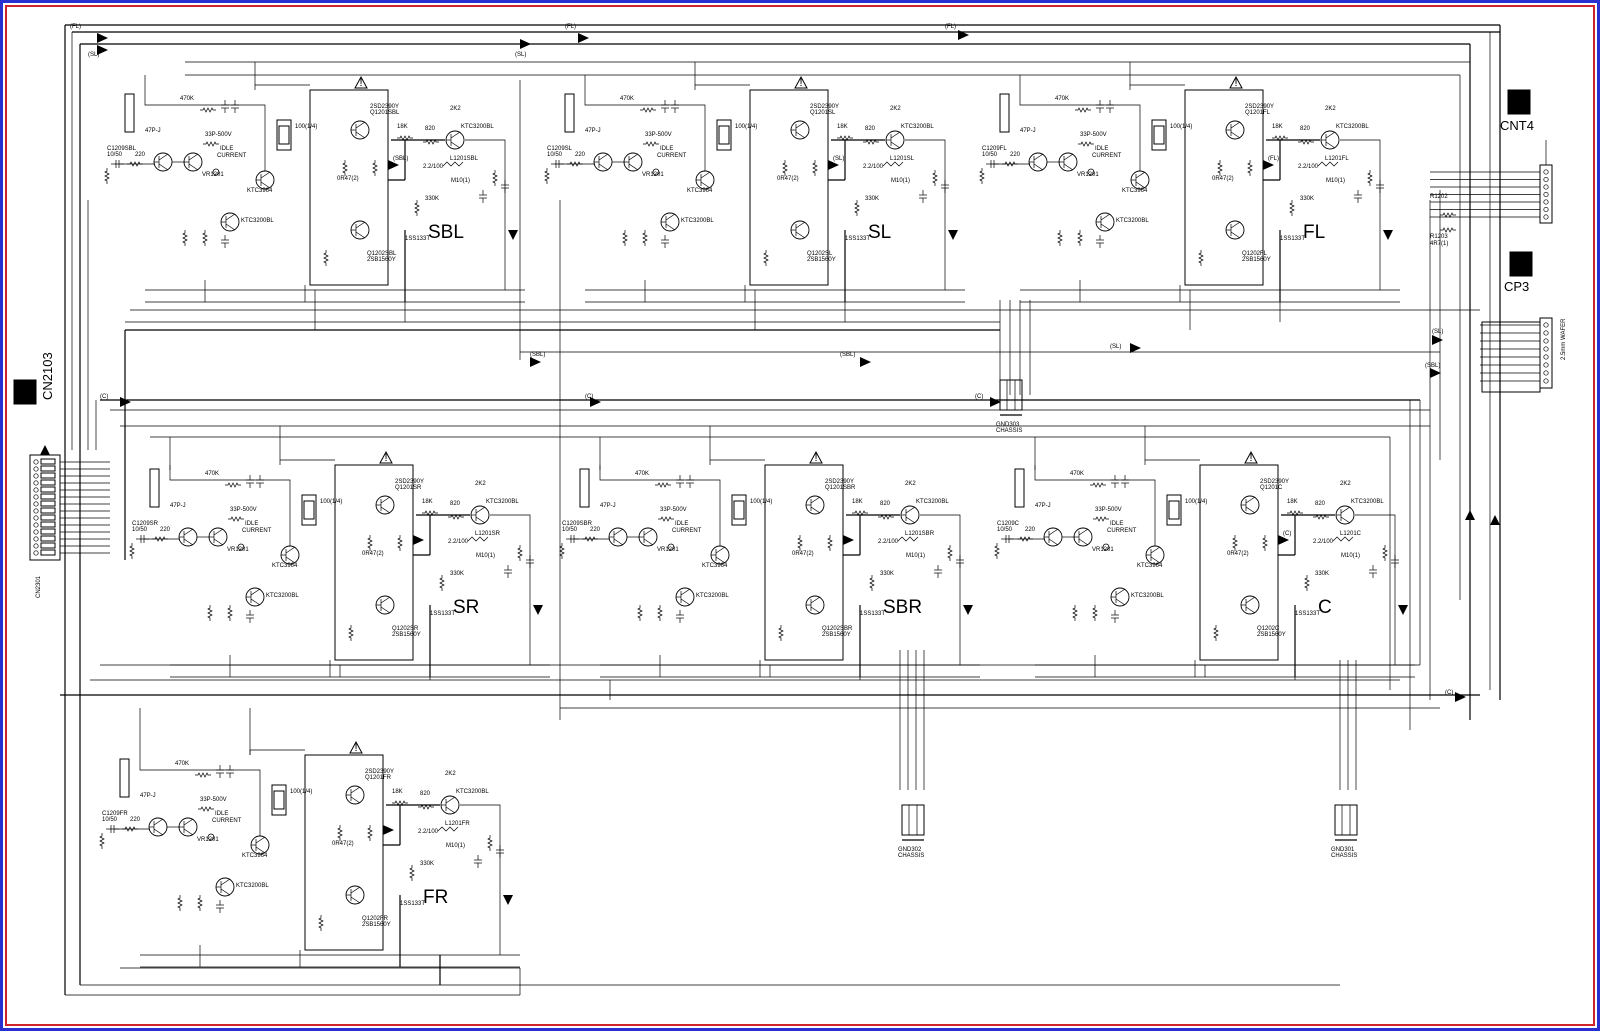  I want to click on cp3-label: CP3, so click(1516, 286).